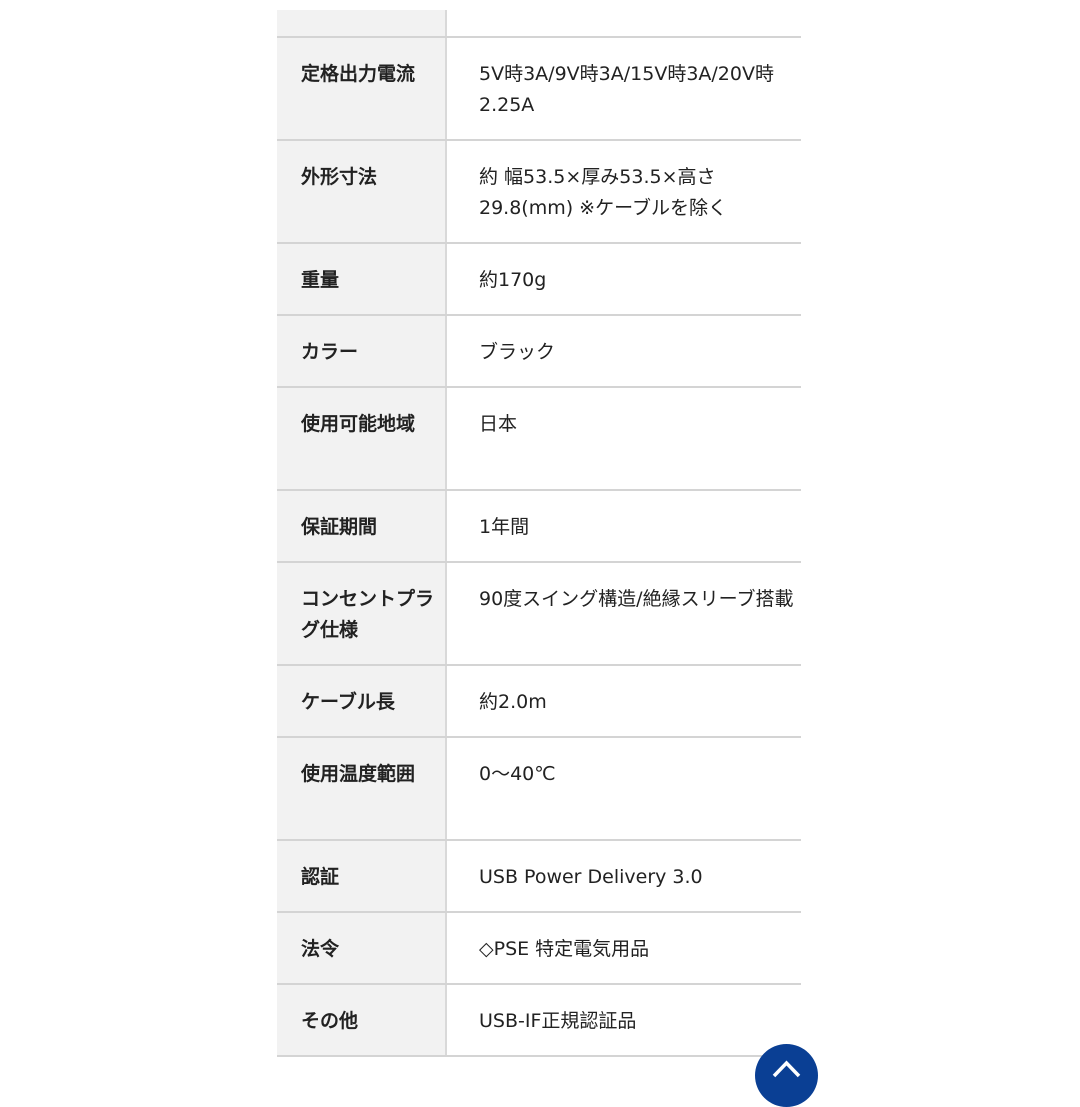 The width and height of the screenshot is (1080, 1107). Describe the element at coordinates (539, 439) in the screenshot. I see `table-row: 使用可能地域 日本` at that location.